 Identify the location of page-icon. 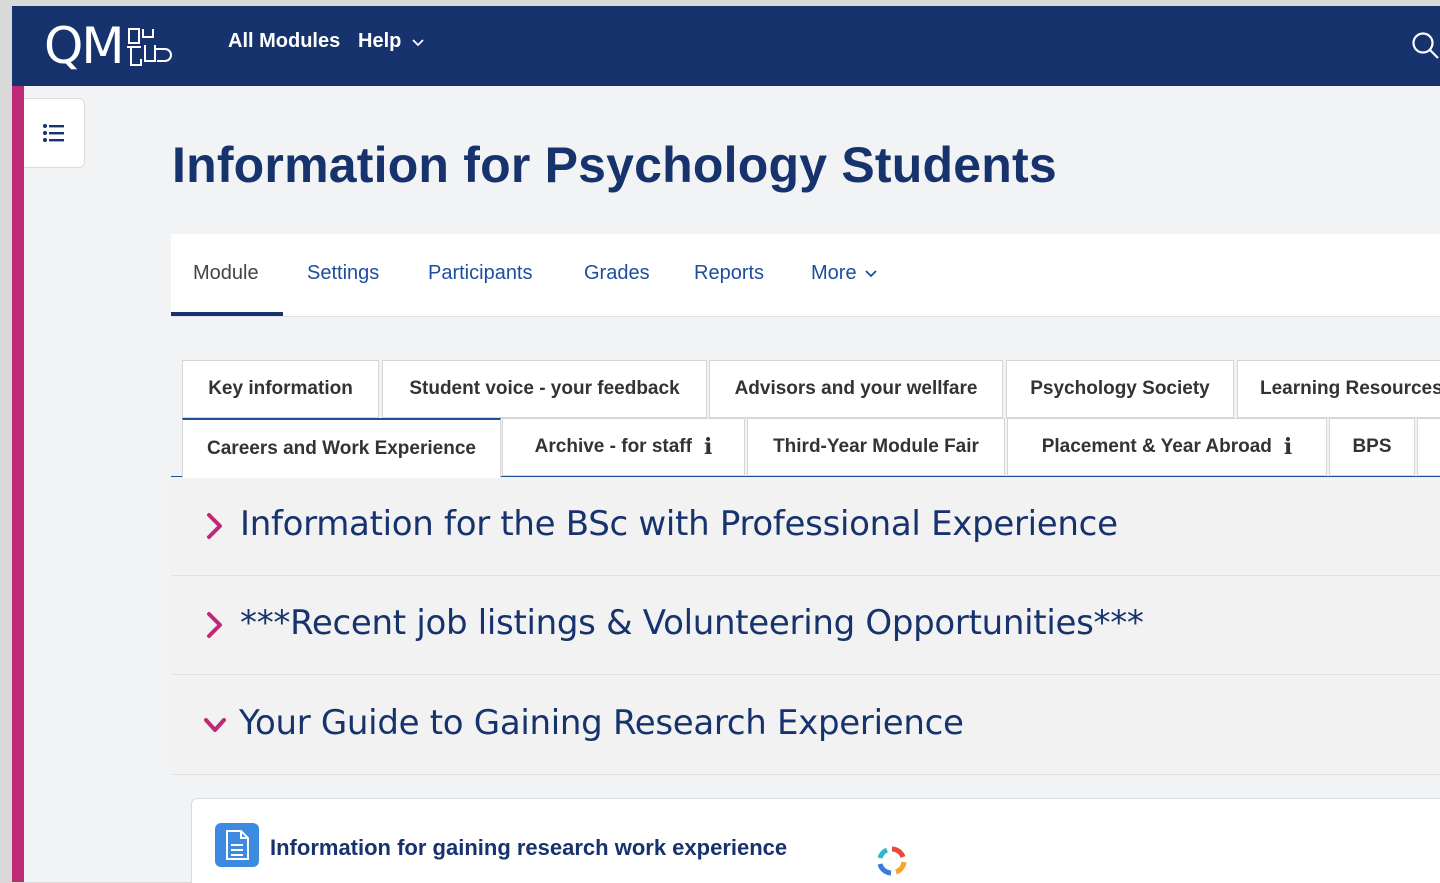
(237, 845).